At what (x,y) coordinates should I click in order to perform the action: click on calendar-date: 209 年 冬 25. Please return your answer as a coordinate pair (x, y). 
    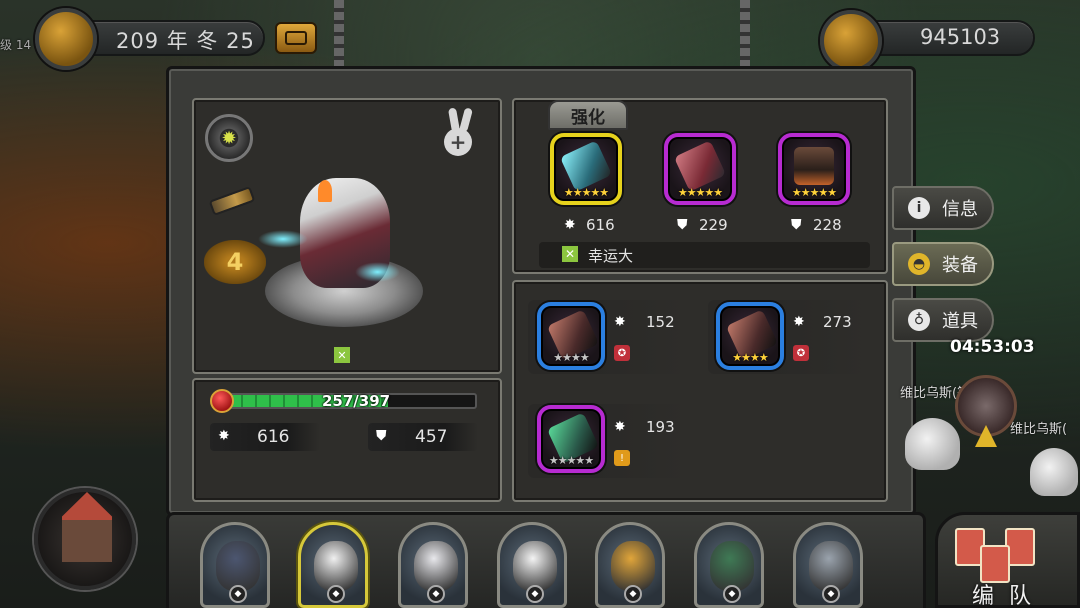
    Looking at the image, I should click on (185, 41).